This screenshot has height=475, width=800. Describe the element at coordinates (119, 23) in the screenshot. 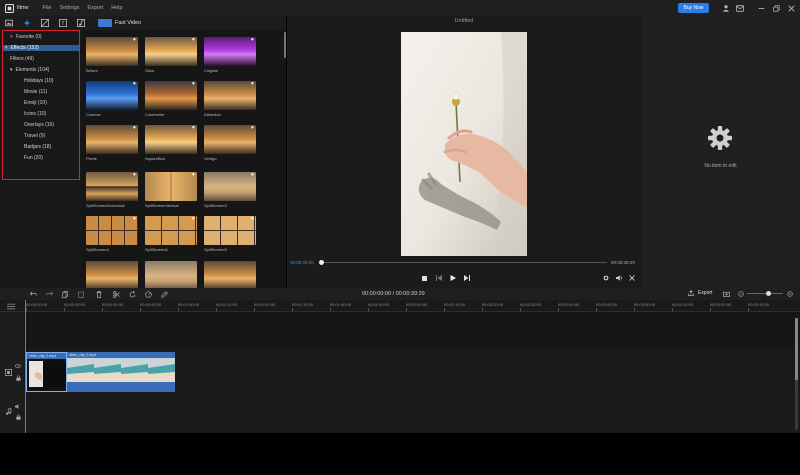

I see `fast-video-button: Fast Video` at that location.